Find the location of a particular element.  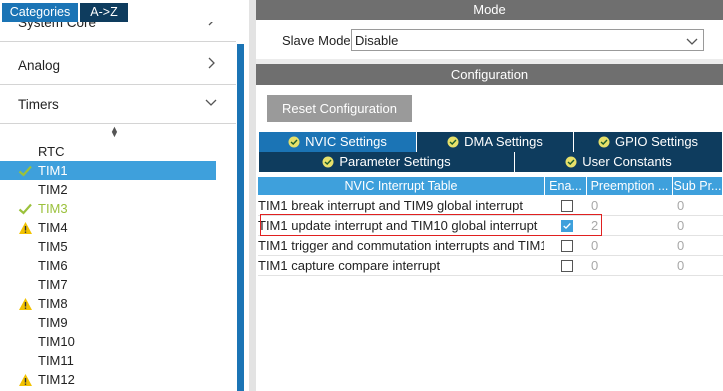

slave-mode-label: Slave Mode is located at coordinates (316, 40).